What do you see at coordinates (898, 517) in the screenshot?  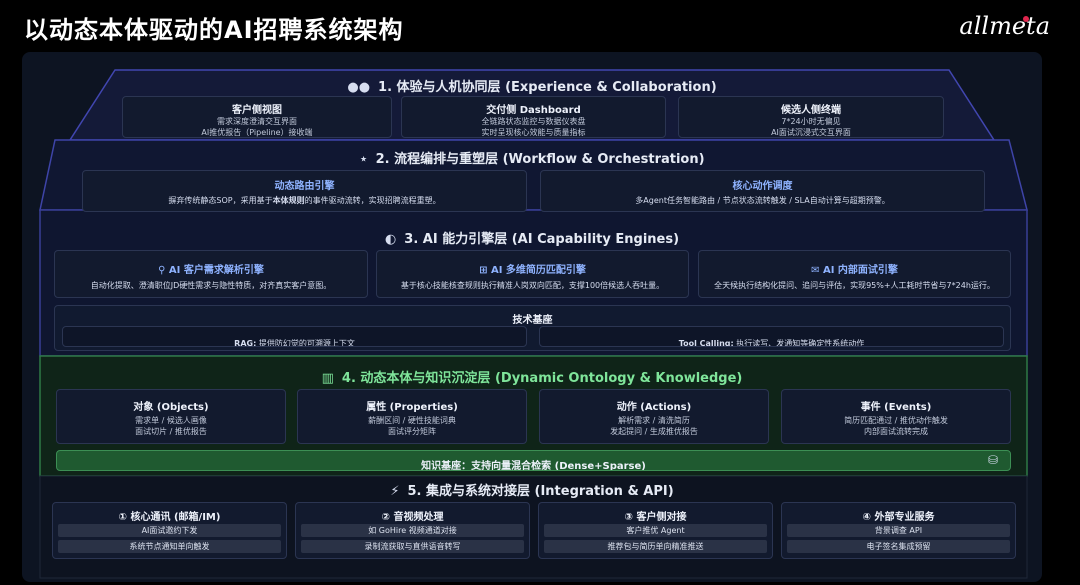 I see `card-title: ④ 外部专业服务` at bounding box center [898, 517].